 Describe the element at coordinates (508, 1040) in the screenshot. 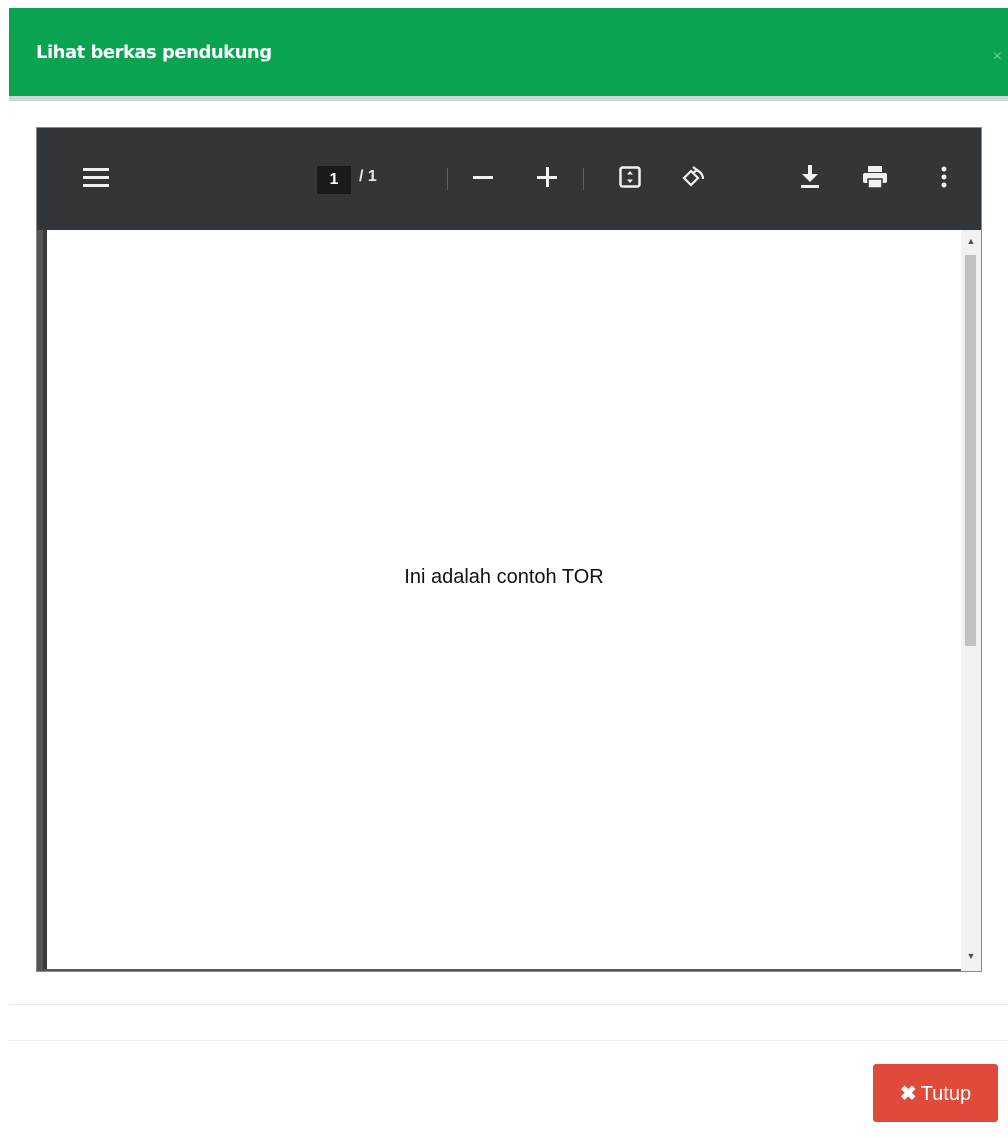

I see `modal-footer-divider` at that location.